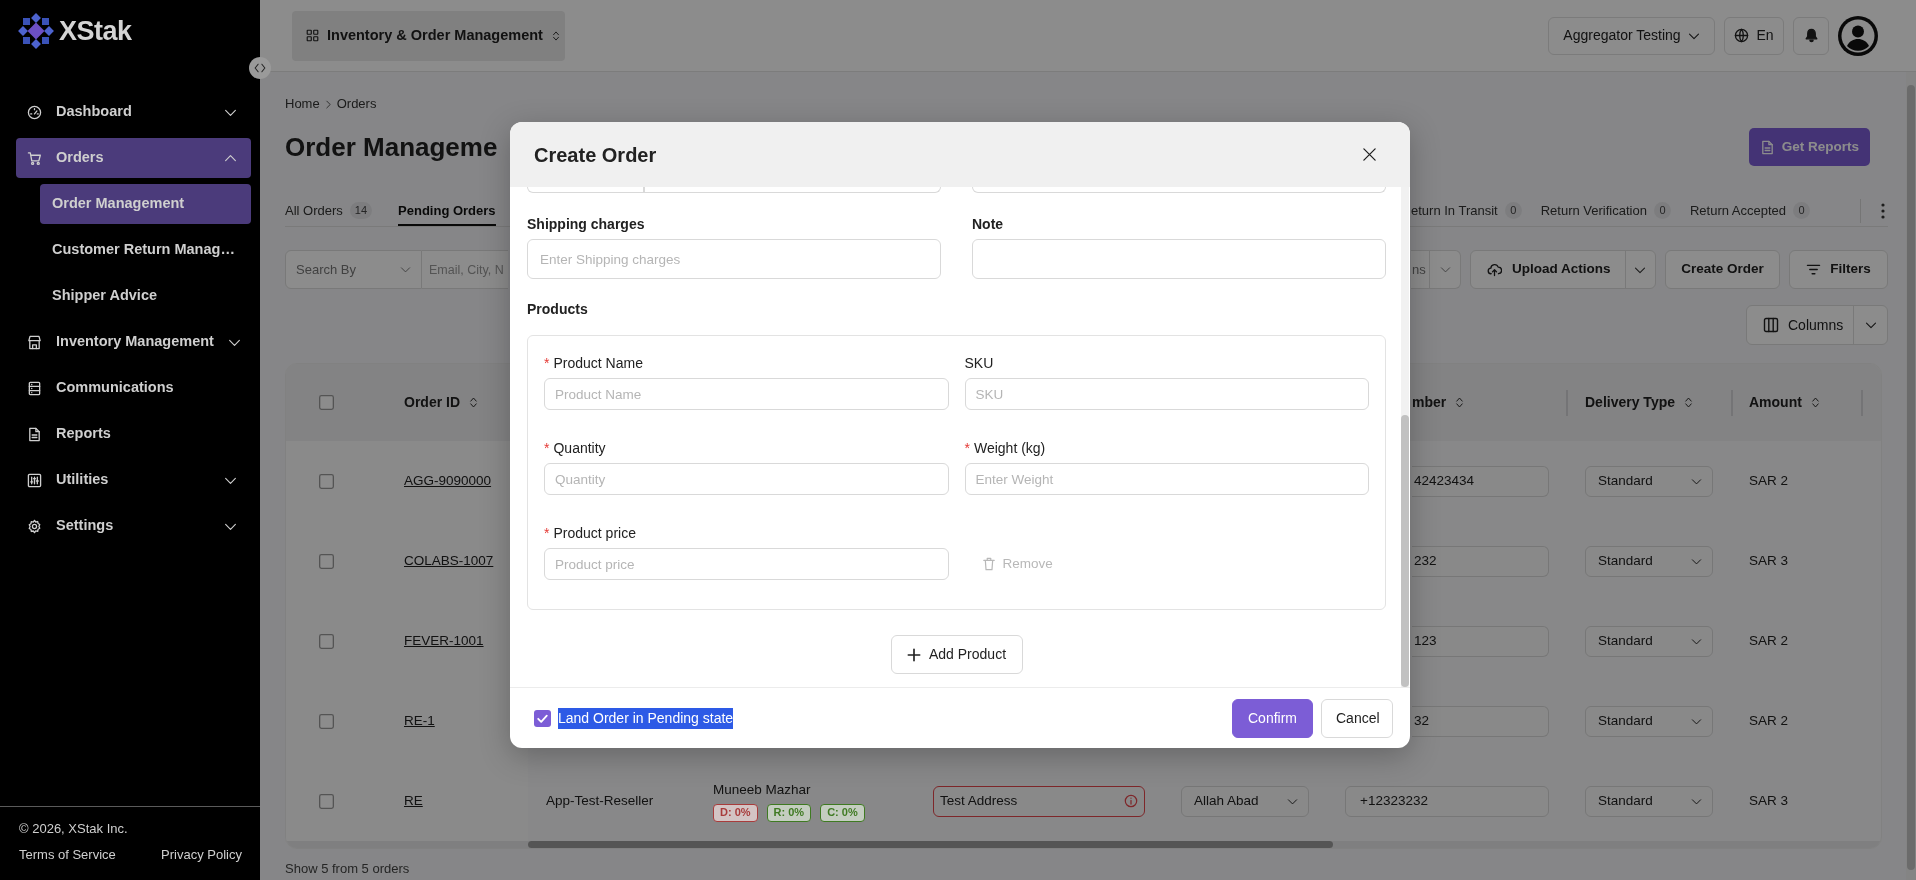  What do you see at coordinates (133, 526) in the screenshot?
I see `sidebar-item: Settings` at bounding box center [133, 526].